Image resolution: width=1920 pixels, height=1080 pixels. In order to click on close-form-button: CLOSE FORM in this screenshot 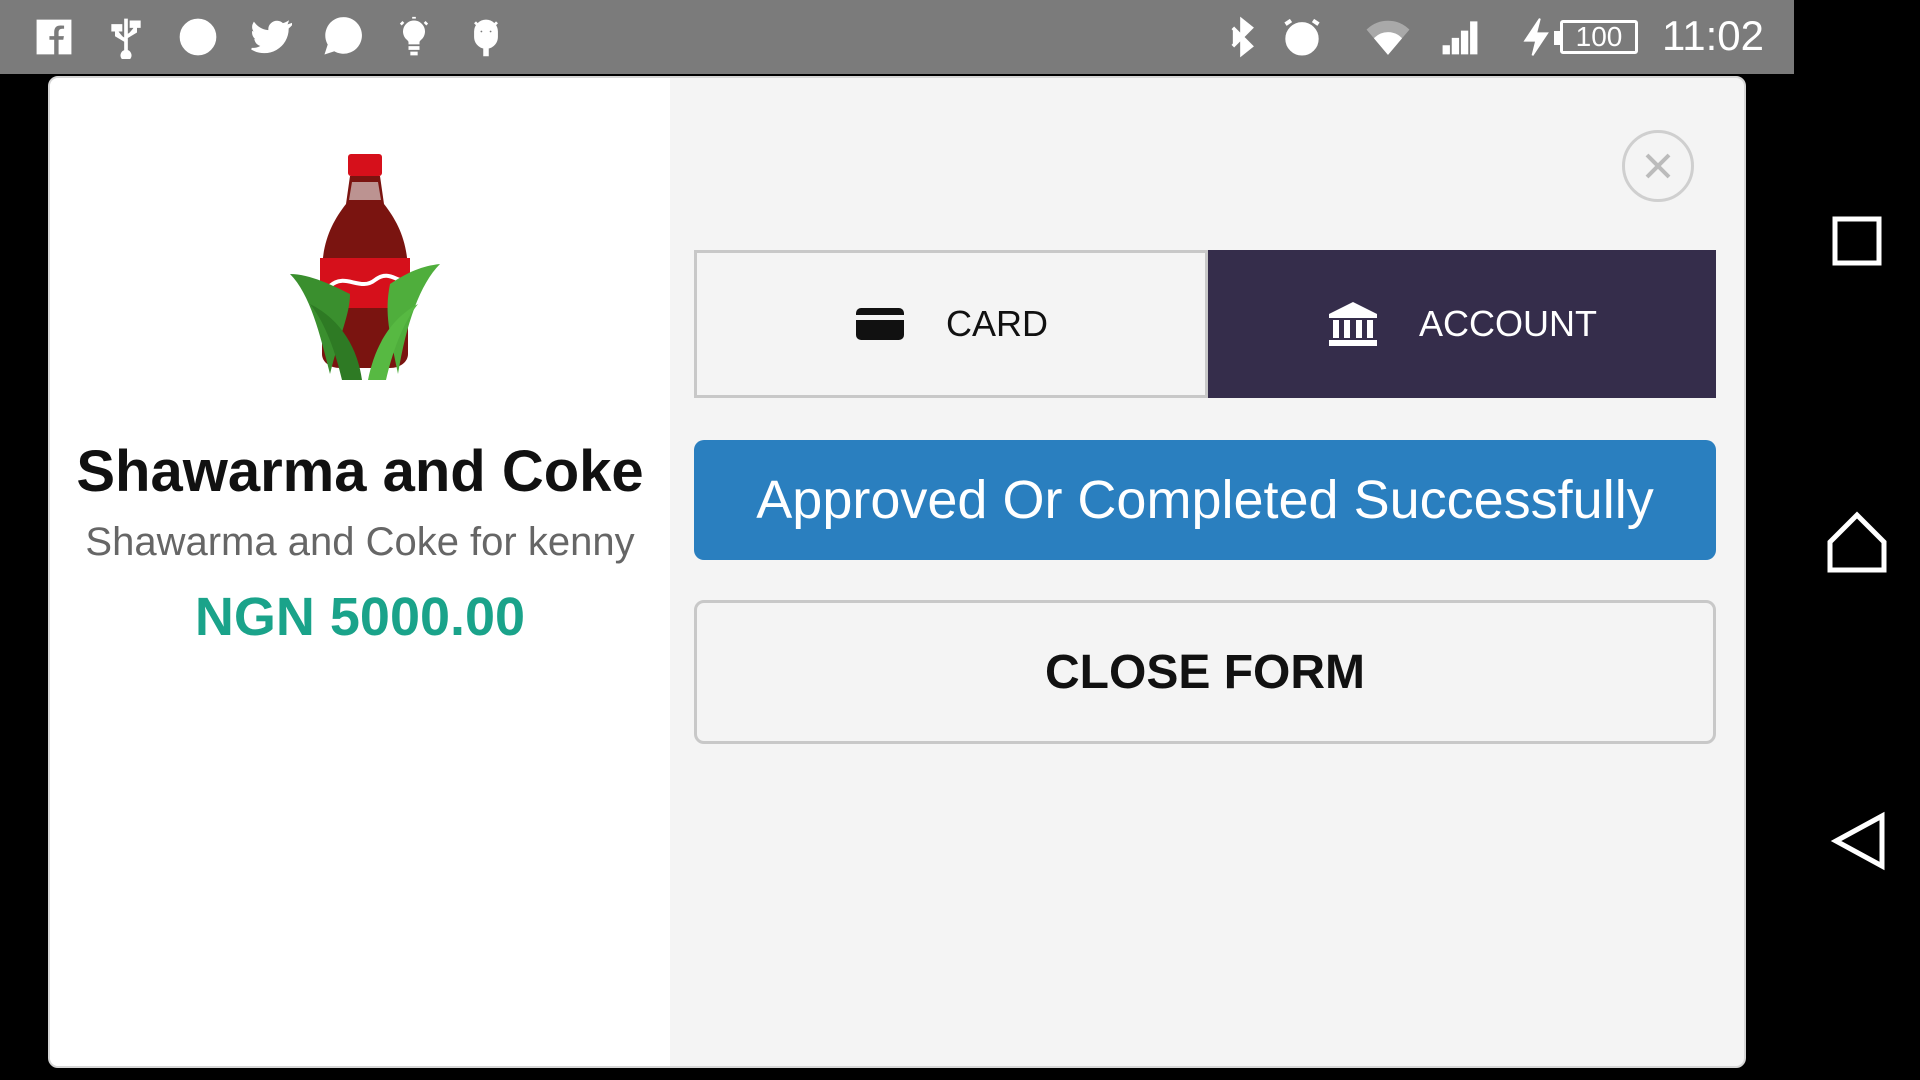, I will do `click(1205, 672)`.